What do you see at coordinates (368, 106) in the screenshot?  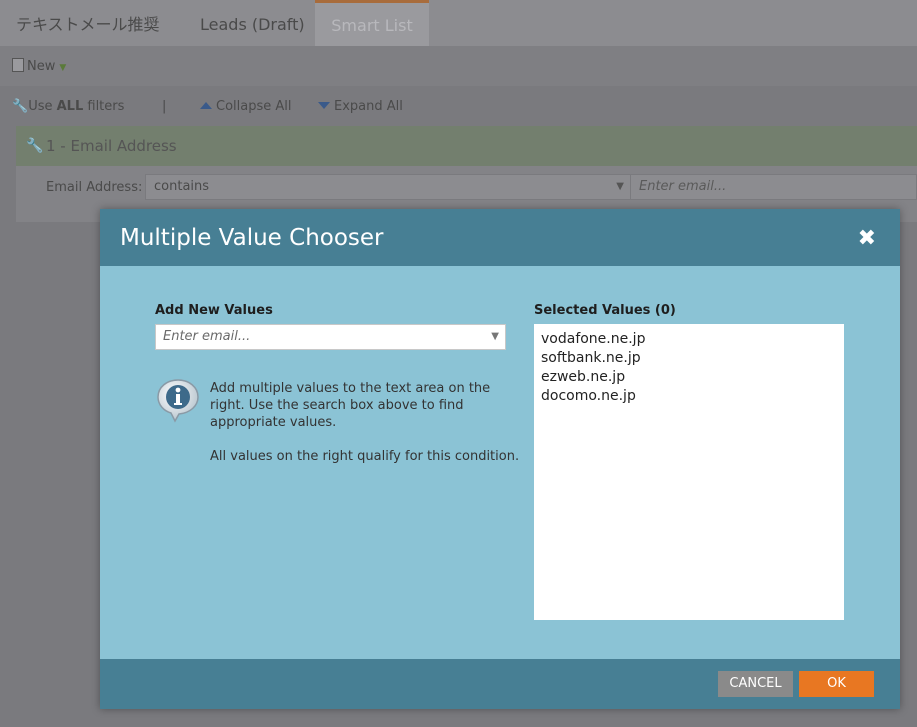 I see `expand-all-label: Expand All` at bounding box center [368, 106].